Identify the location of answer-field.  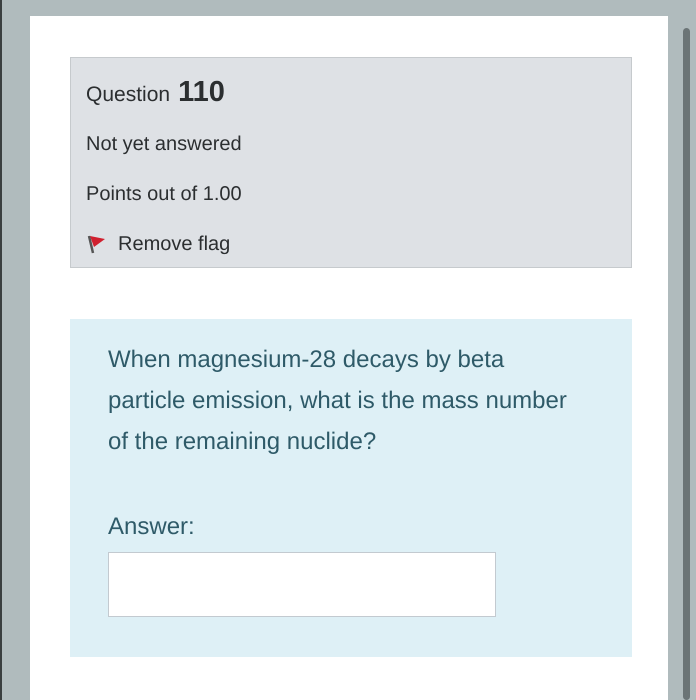
(302, 584).